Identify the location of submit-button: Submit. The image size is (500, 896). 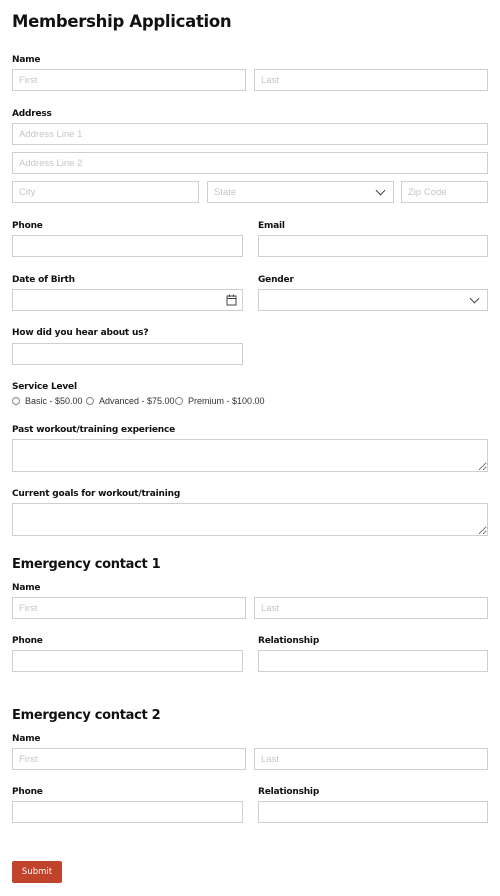
(37, 872).